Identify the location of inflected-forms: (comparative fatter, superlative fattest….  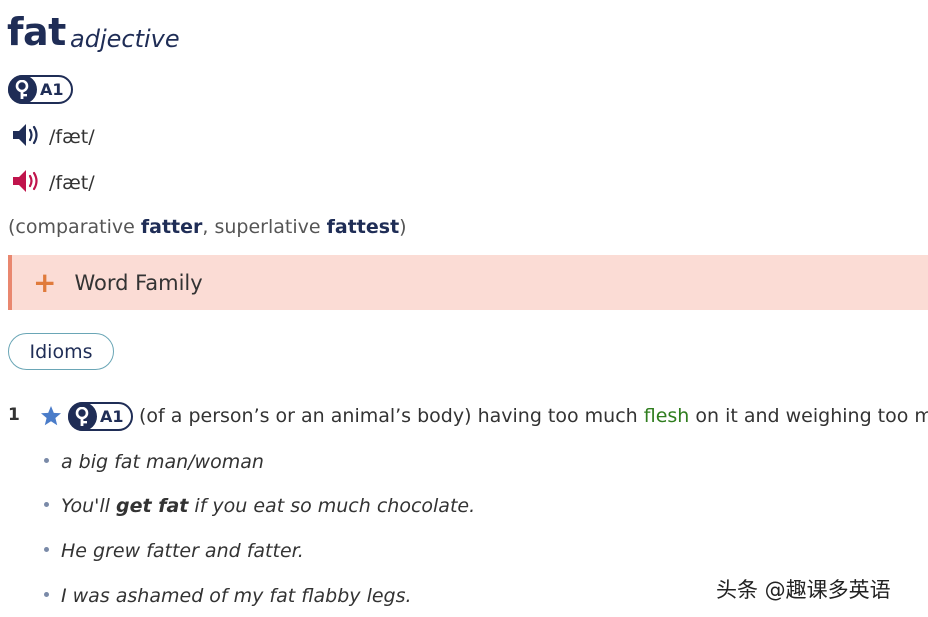
(207, 227).